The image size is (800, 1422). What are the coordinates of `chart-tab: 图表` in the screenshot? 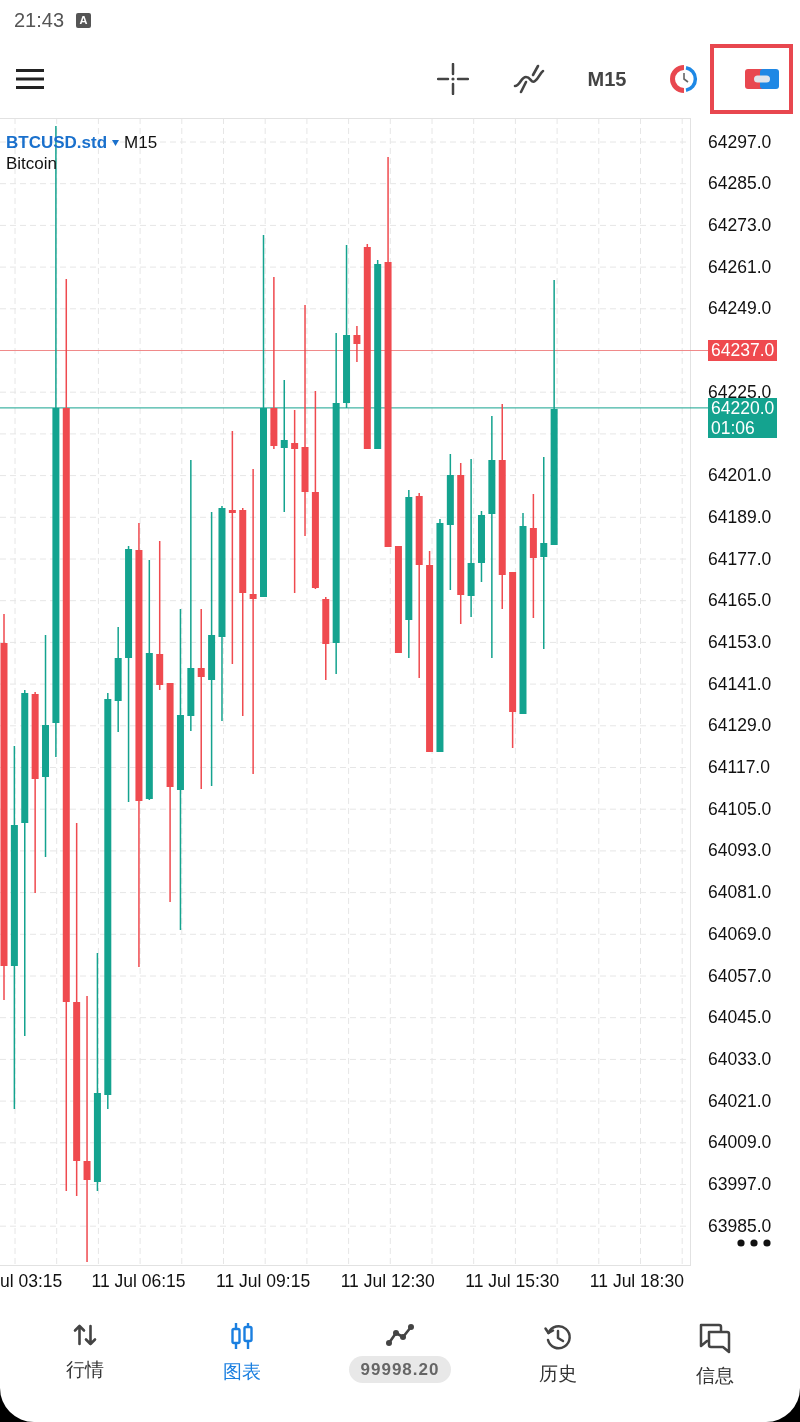 It's located at (242, 1372).